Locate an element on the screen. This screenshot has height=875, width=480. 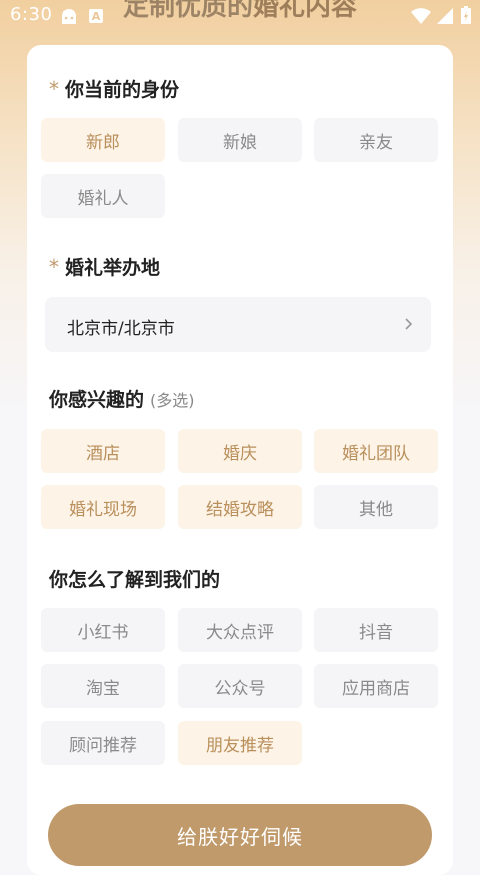
submit-button: 给朕好好伺候 is located at coordinates (240, 835).